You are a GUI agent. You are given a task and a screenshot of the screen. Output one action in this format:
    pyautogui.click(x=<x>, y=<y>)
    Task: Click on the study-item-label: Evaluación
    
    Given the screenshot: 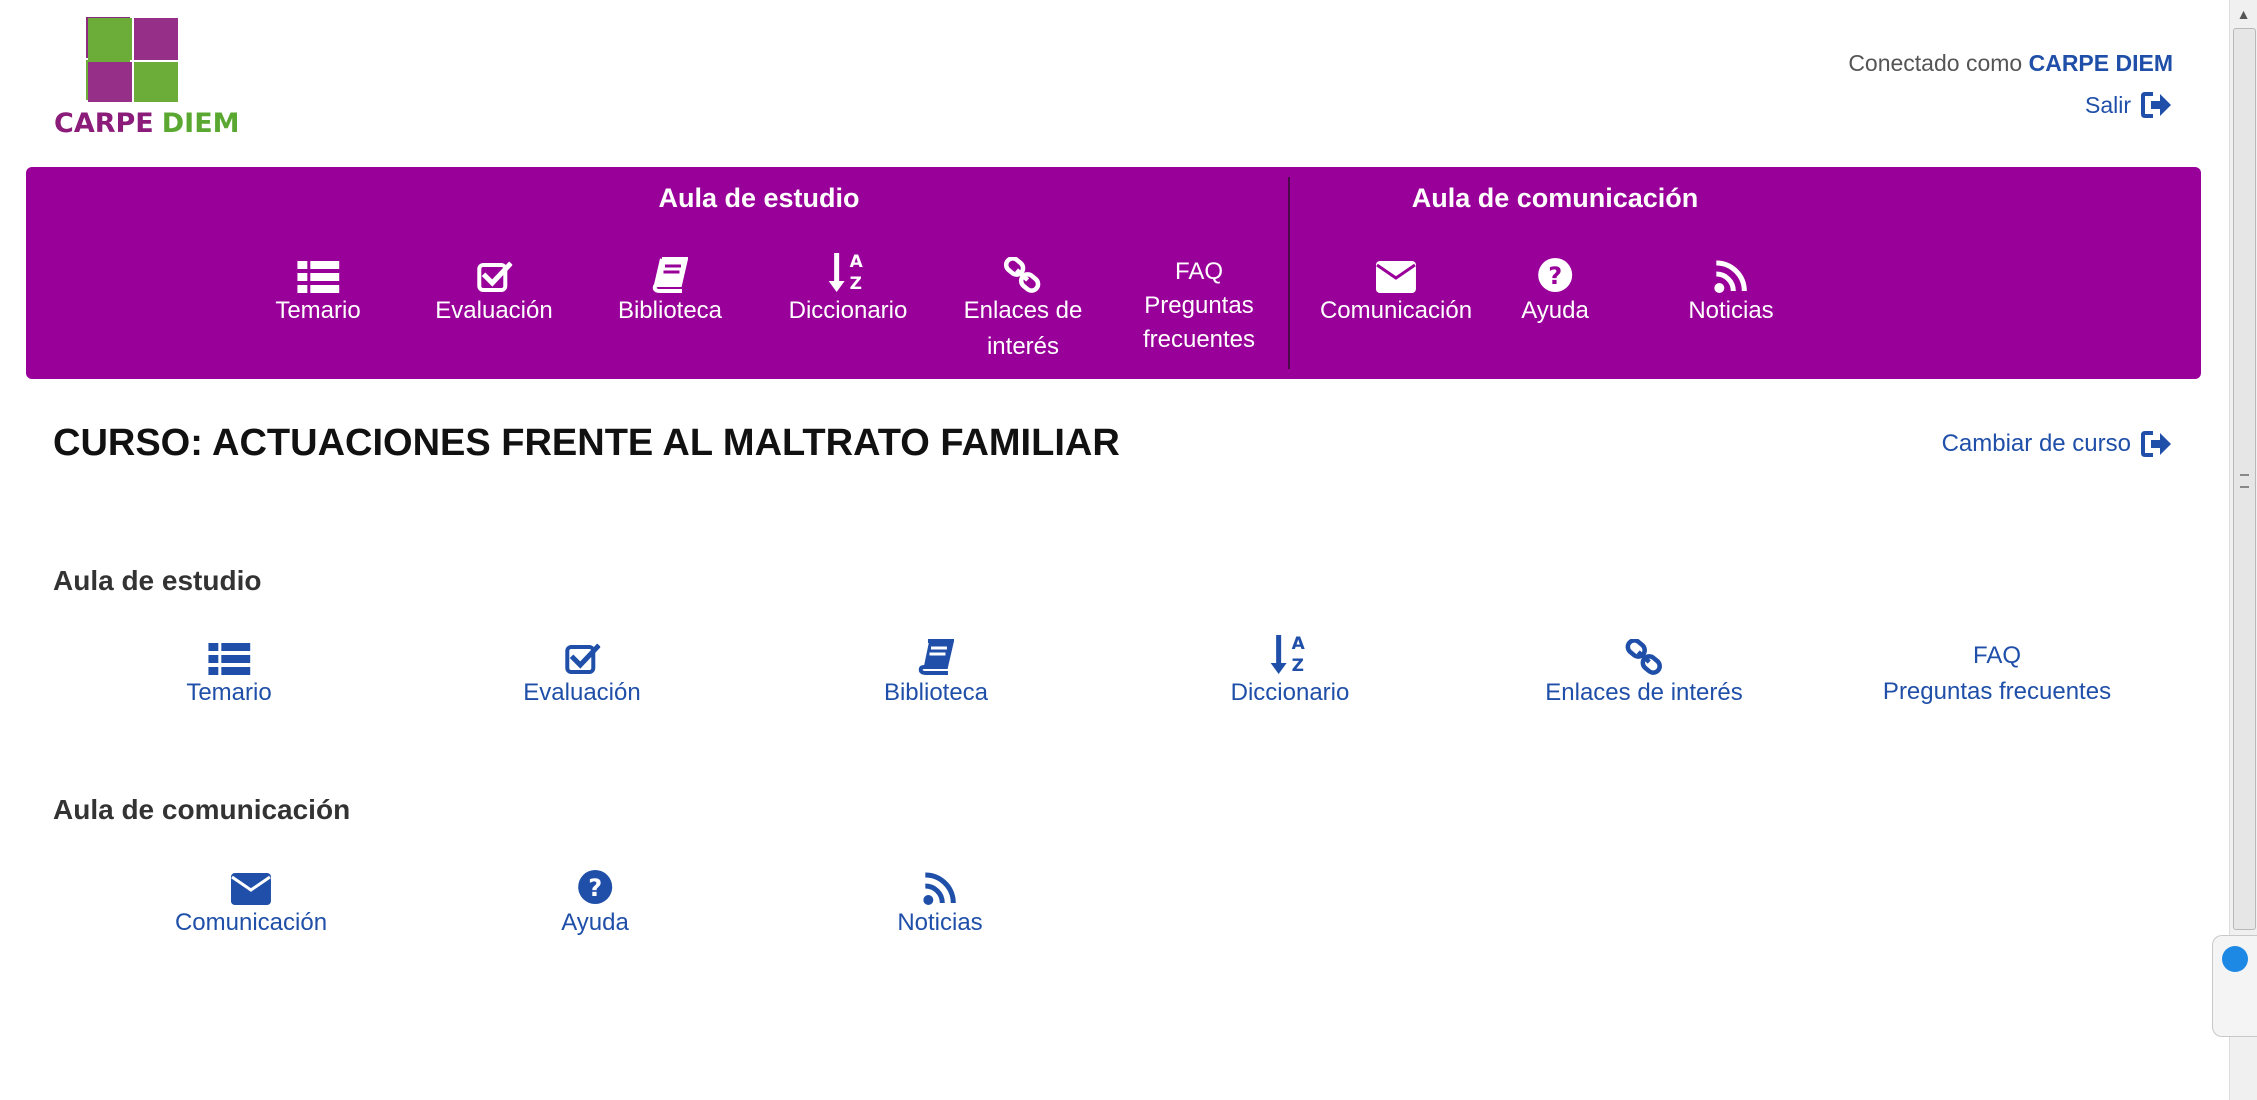 What is the action you would take?
    pyautogui.click(x=582, y=692)
    